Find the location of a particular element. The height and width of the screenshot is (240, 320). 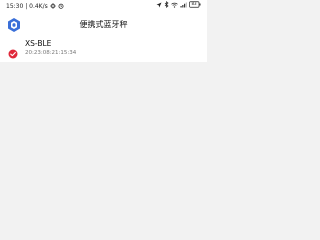

battery-level: 83 is located at coordinates (194, 3).